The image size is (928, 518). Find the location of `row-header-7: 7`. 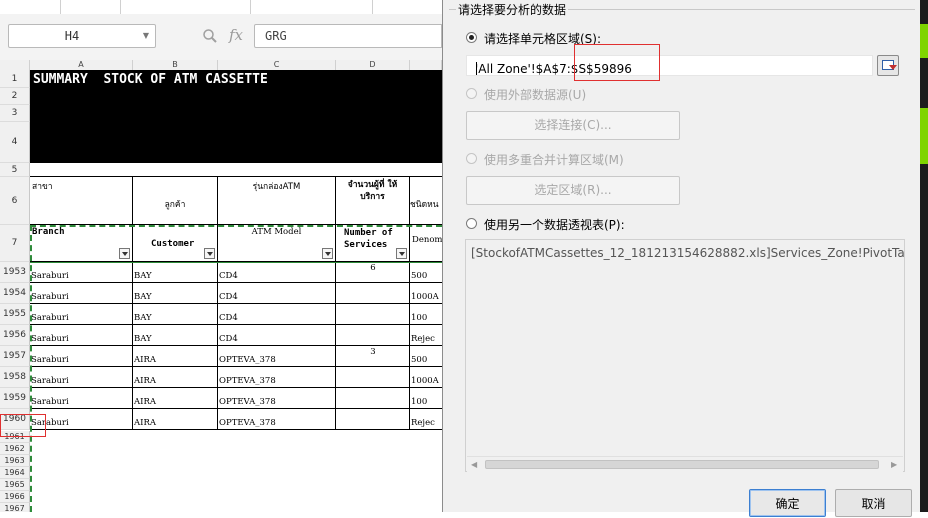

row-header-7: 7 is located at coordinates (15, 243).